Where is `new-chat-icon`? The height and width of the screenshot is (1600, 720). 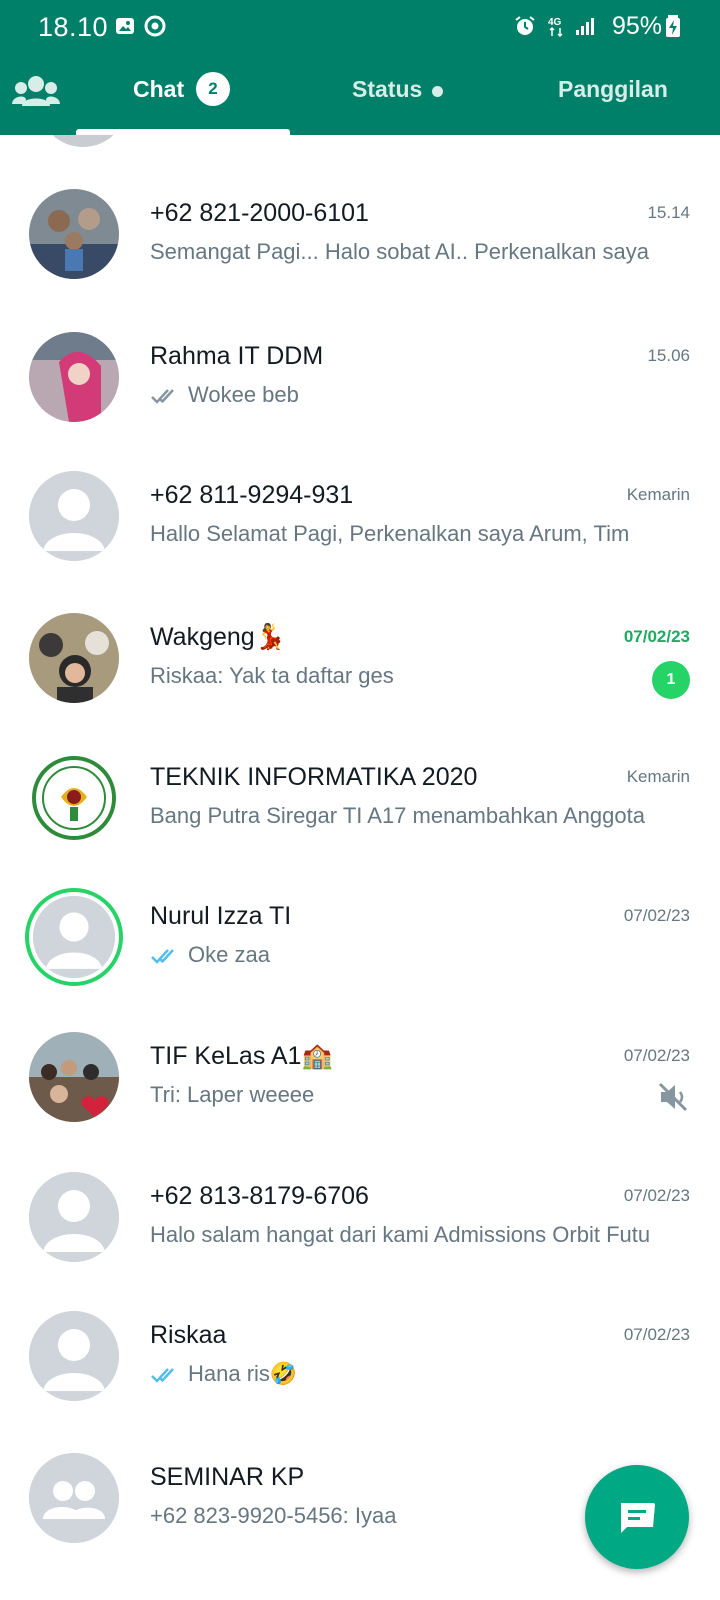 new-chat-icon is located at coordinates (638, 1518).